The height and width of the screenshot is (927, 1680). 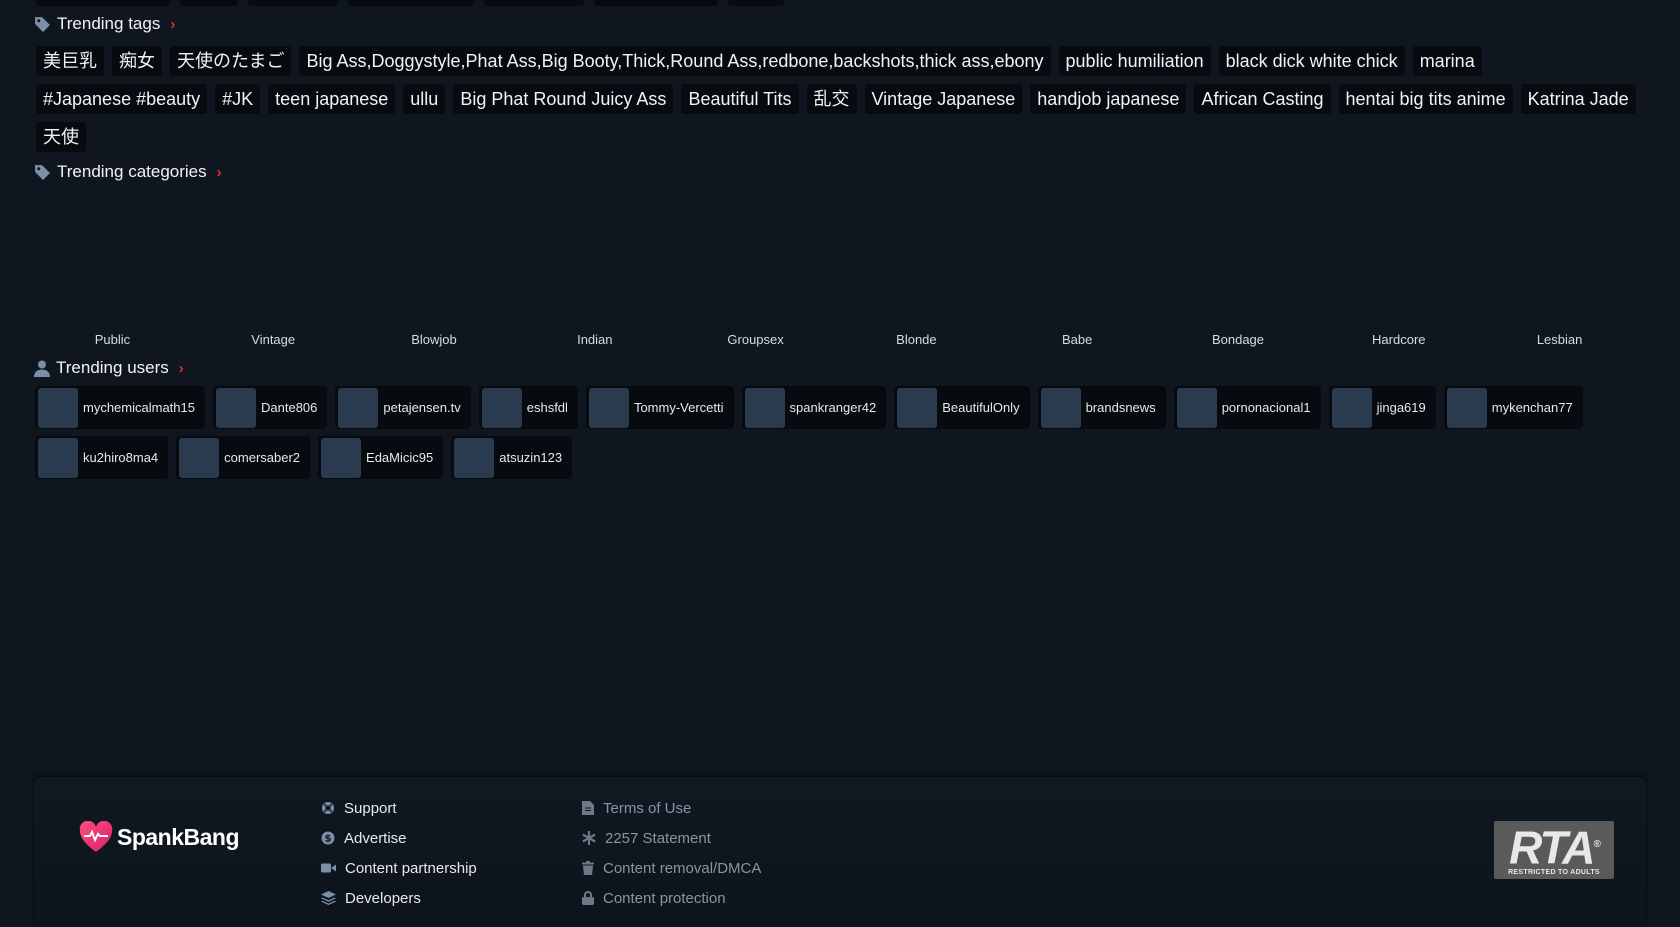 I want to click on footer-link-content-partnership: Content partnership, so click(x=399, y=868).